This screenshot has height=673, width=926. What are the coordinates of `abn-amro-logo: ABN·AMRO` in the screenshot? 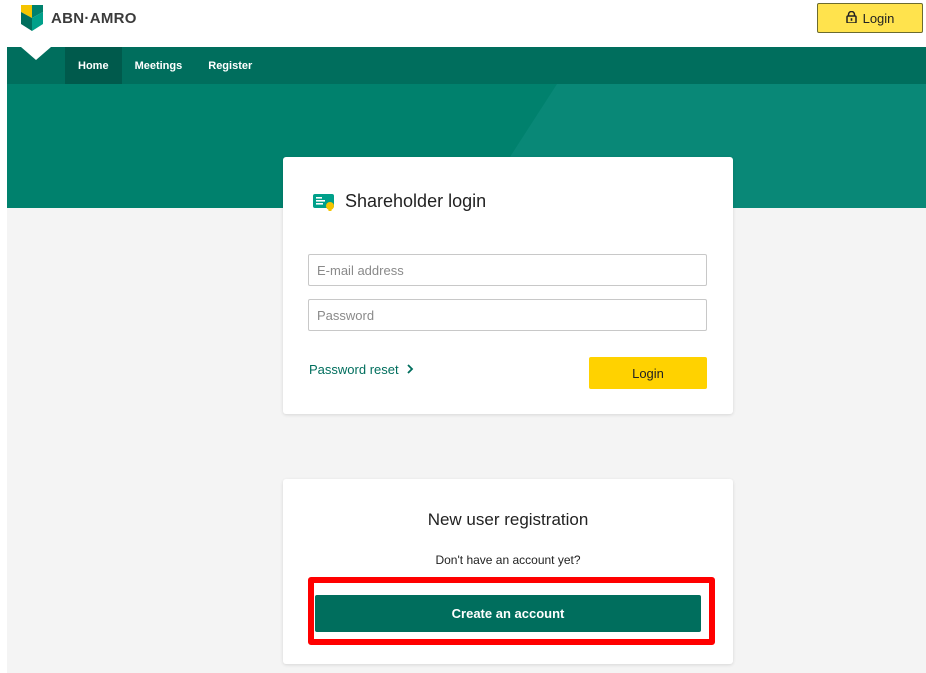 It's located at (79, 18).